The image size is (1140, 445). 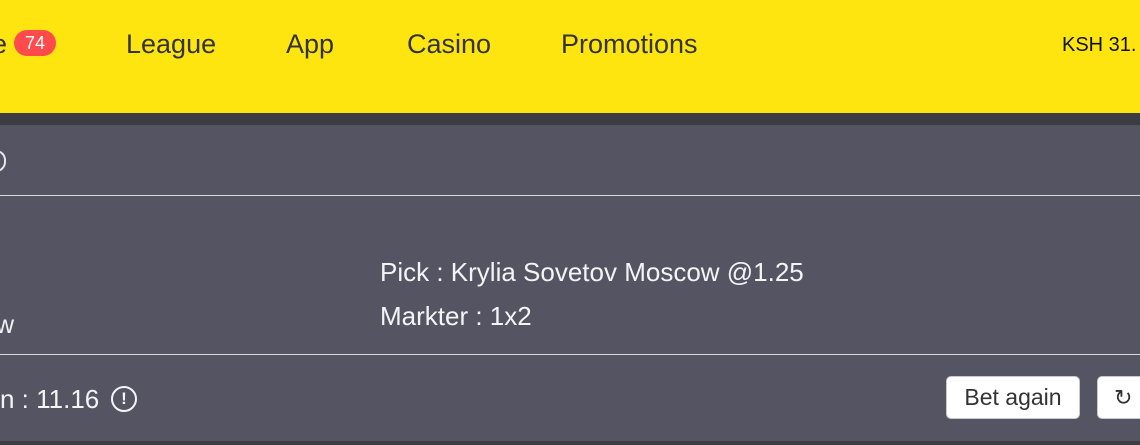 I want to click on collapse-toggle-icon, so click(x=3, y=161).